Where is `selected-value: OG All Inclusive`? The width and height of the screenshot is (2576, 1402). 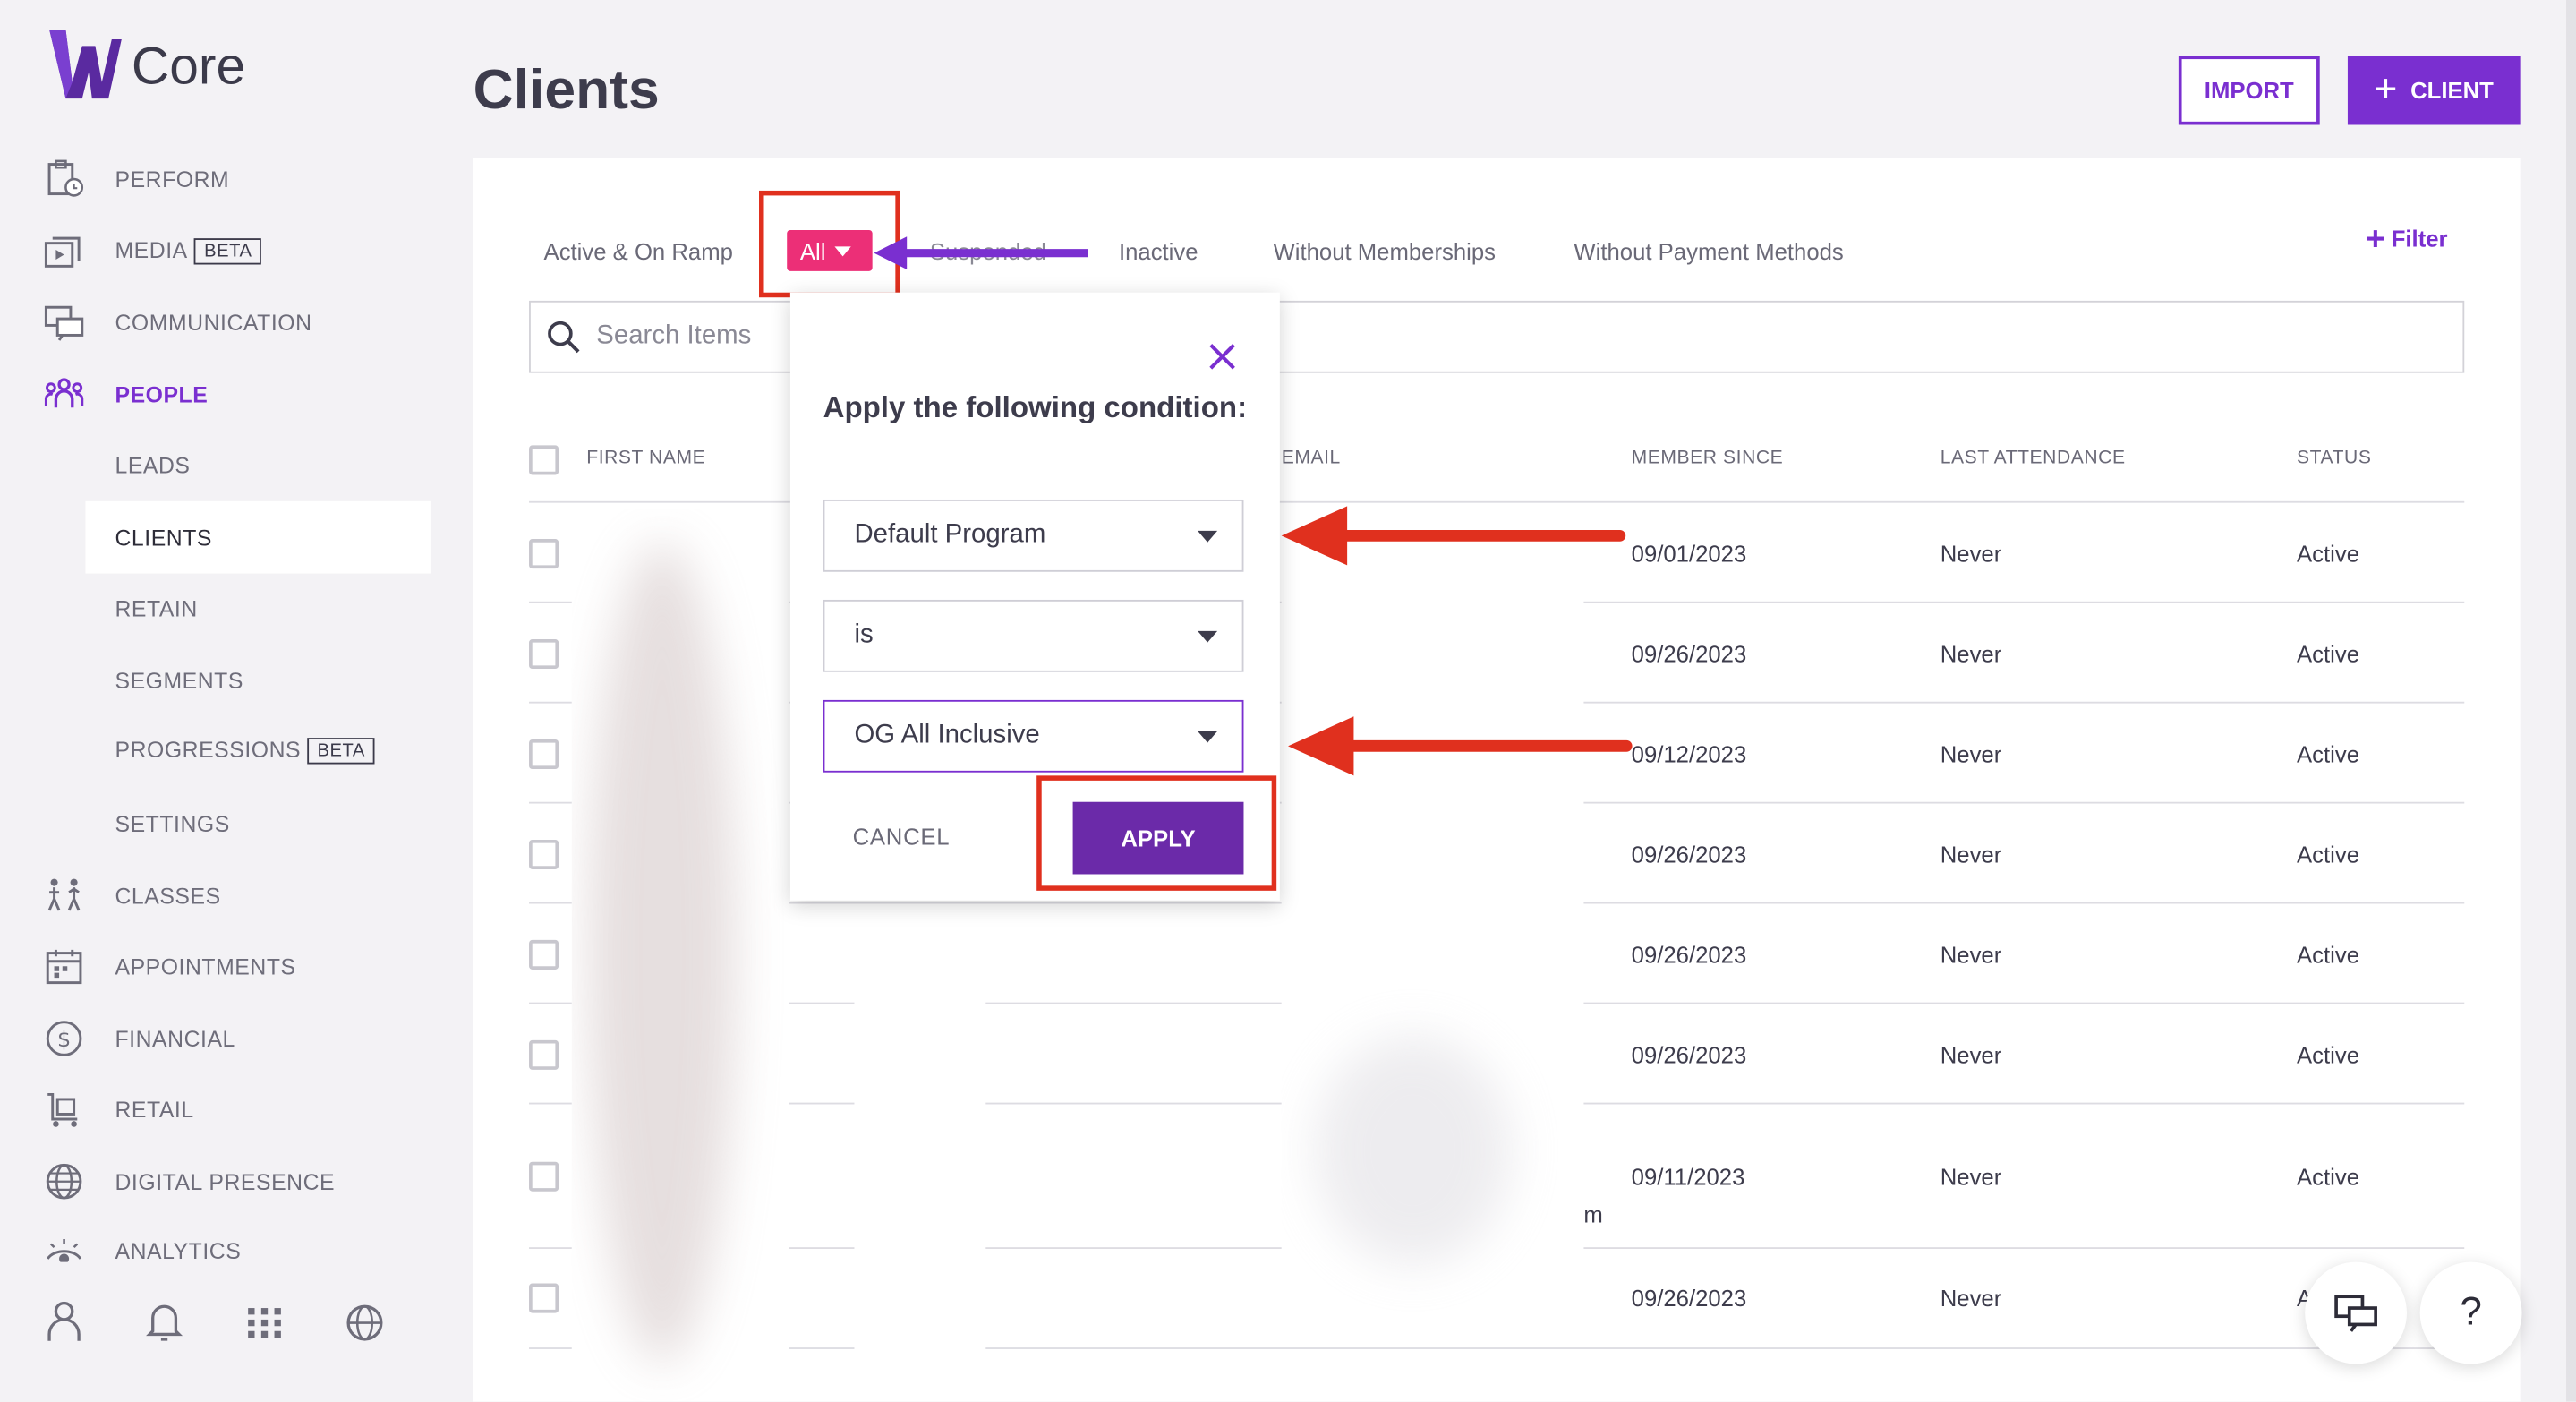
selected-value: OG All Inclusive is located at coordinates (947, 735).